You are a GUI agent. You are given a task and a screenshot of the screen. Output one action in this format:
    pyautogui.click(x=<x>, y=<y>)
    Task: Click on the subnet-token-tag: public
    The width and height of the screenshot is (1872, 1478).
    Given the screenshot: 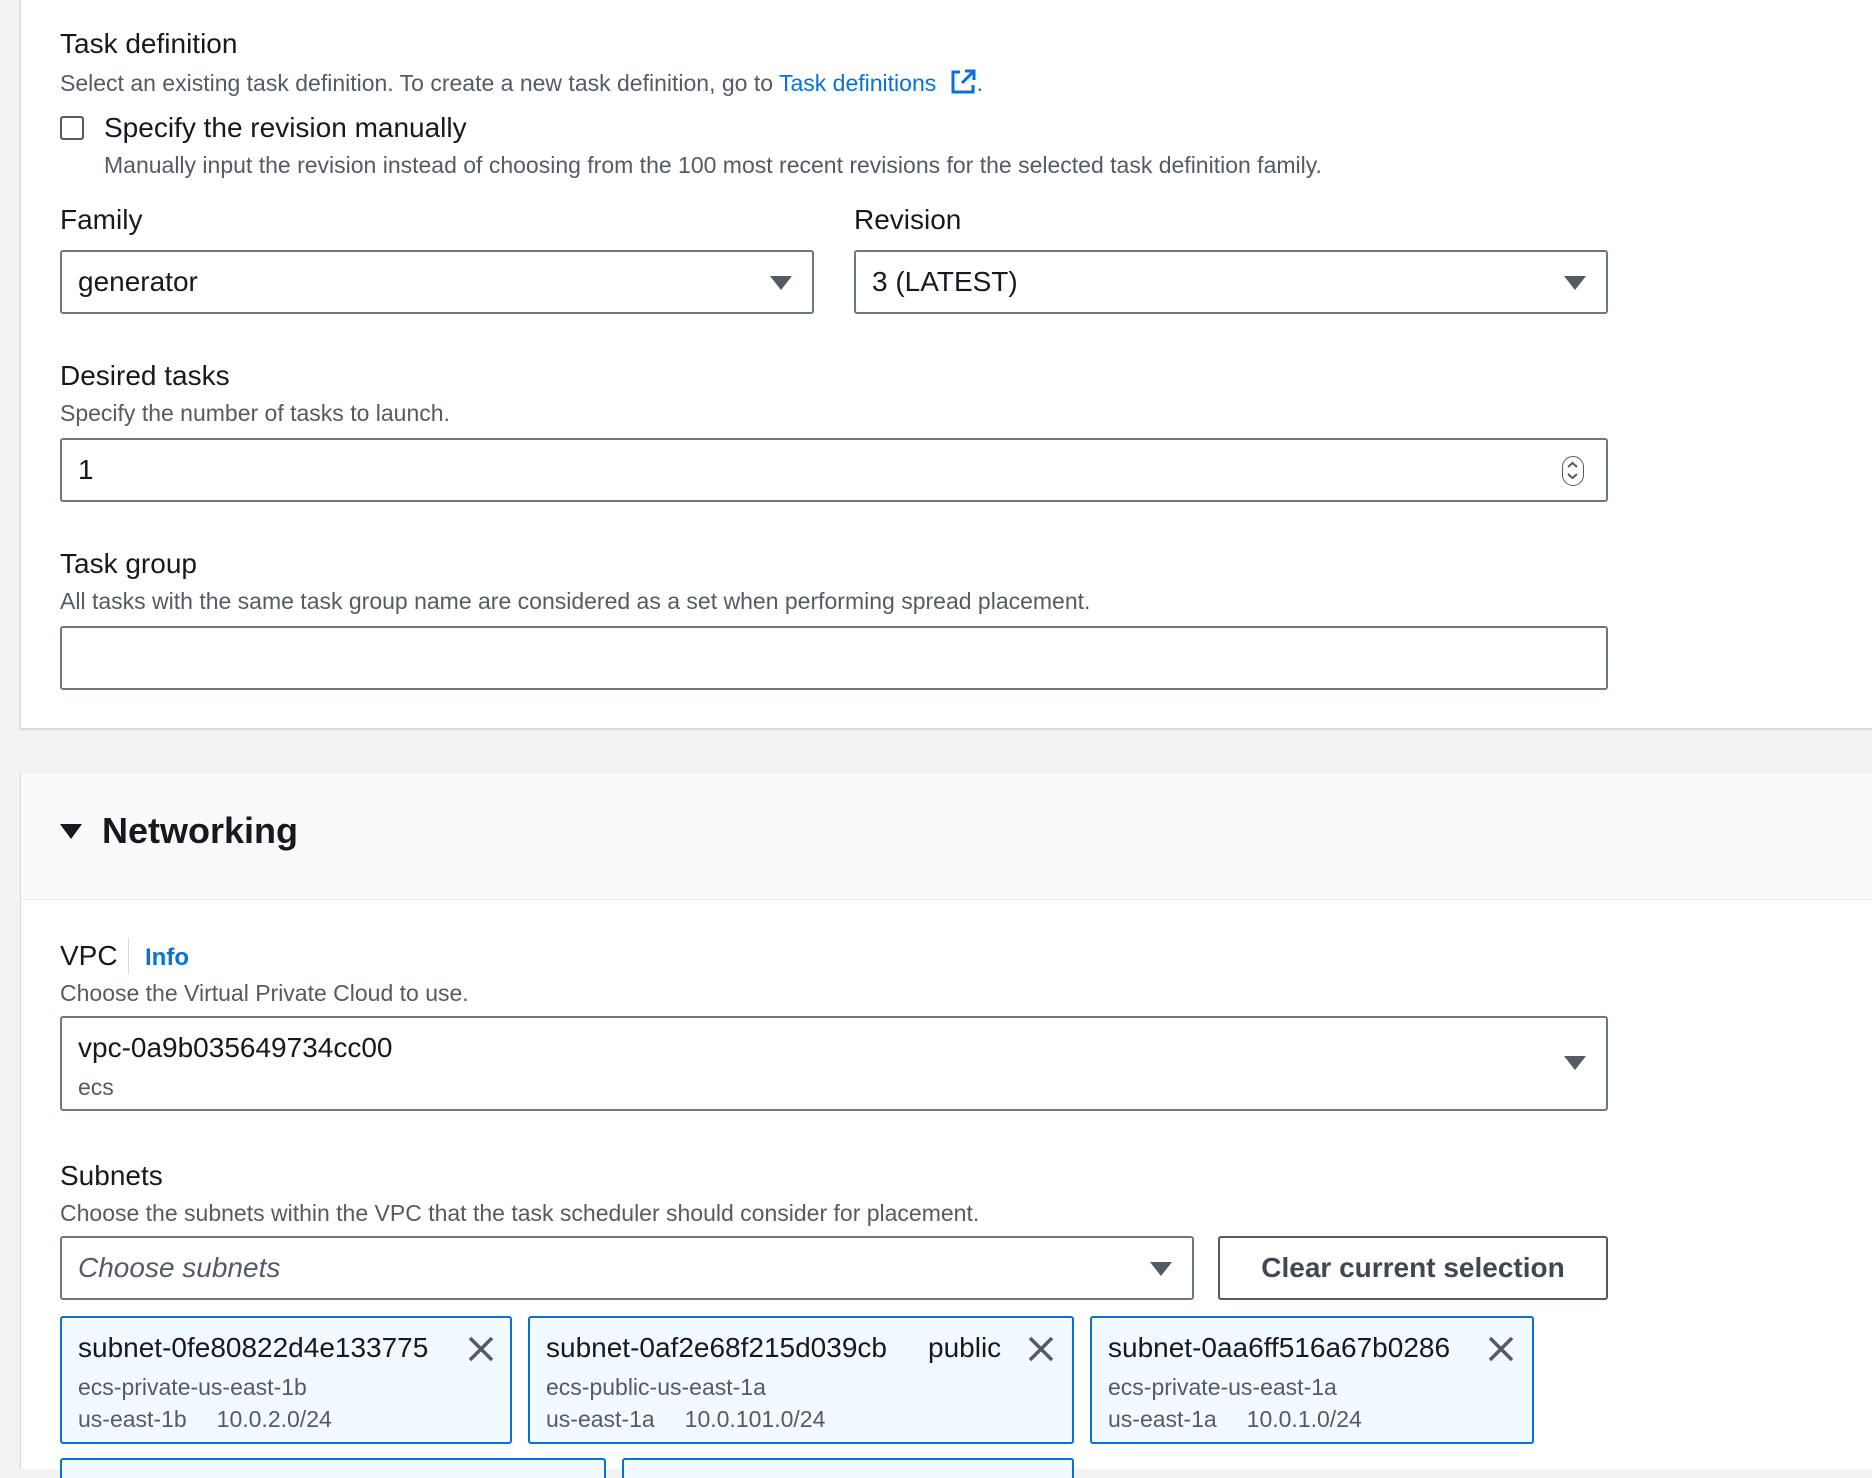 What is the action you would take?
    pyautogui.click(x=965, y=1347)
    